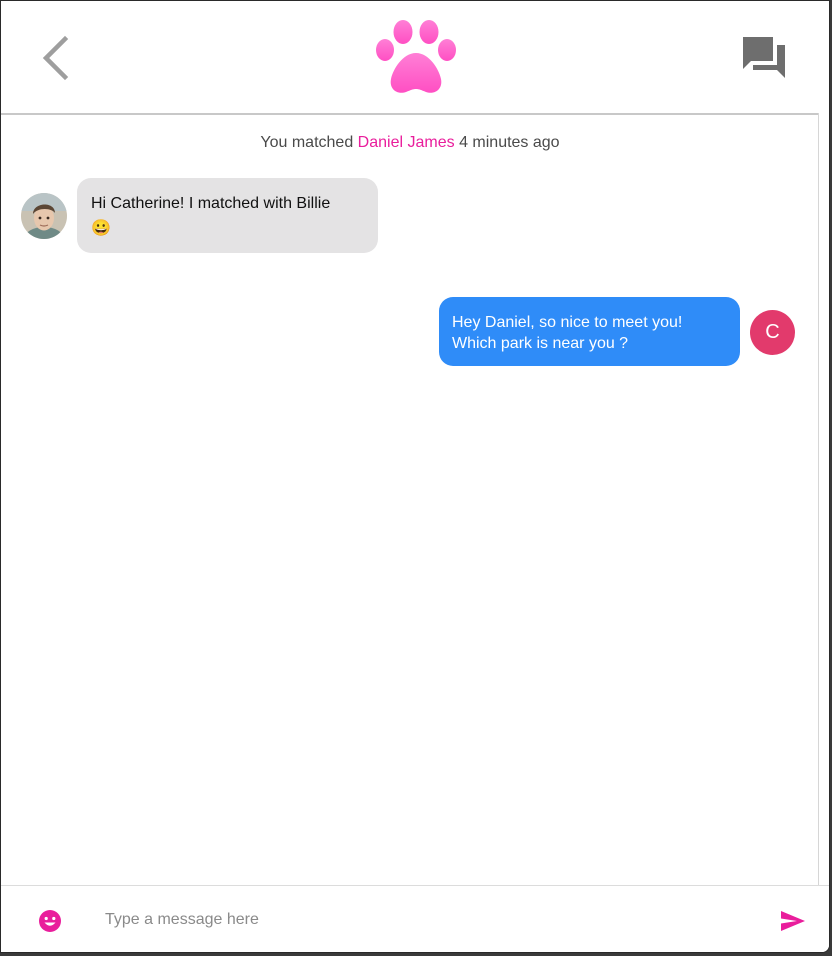  I want to click on smiley-icon, so click(50, 921).